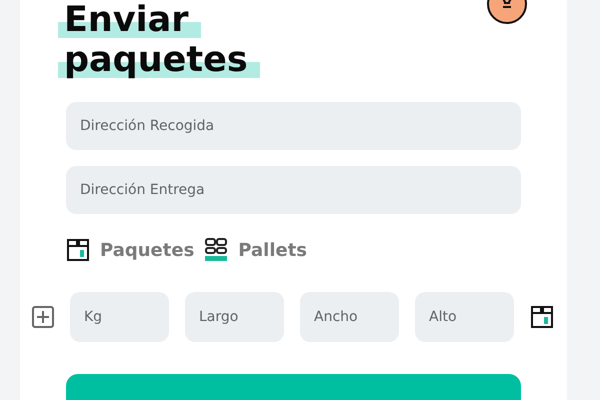  Describe the element at coordinates (119, 317) in the screenshot. I see `dimension-field: Kg` at that location.